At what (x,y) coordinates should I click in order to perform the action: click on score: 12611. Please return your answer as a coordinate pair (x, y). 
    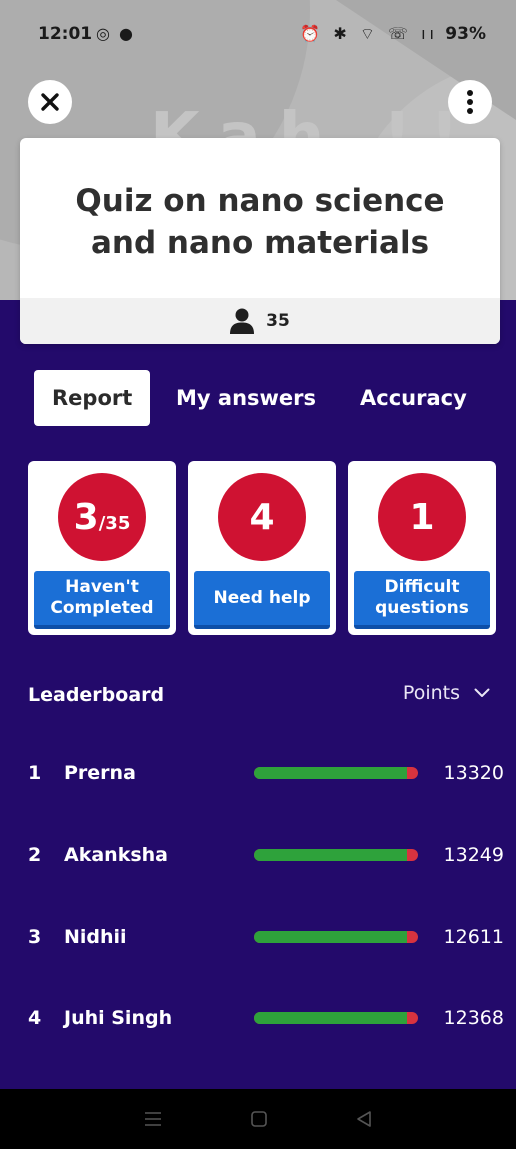
    Looking at the image, I should click on (473, 937).